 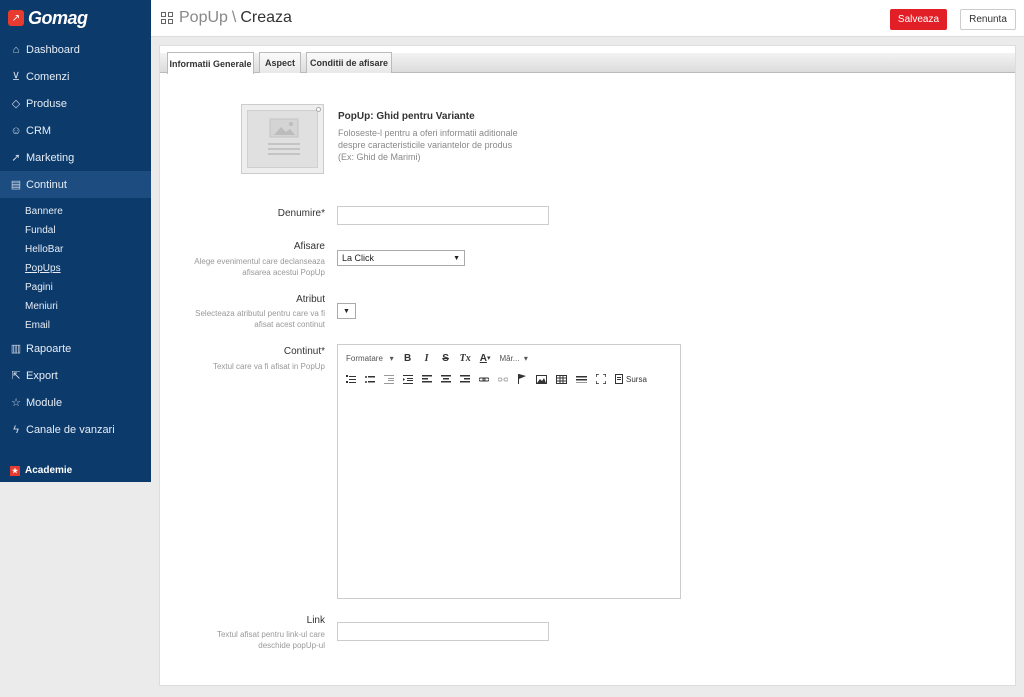 I want to click on format-dropdown: Formatare ▾, so click(x=370, y=358).